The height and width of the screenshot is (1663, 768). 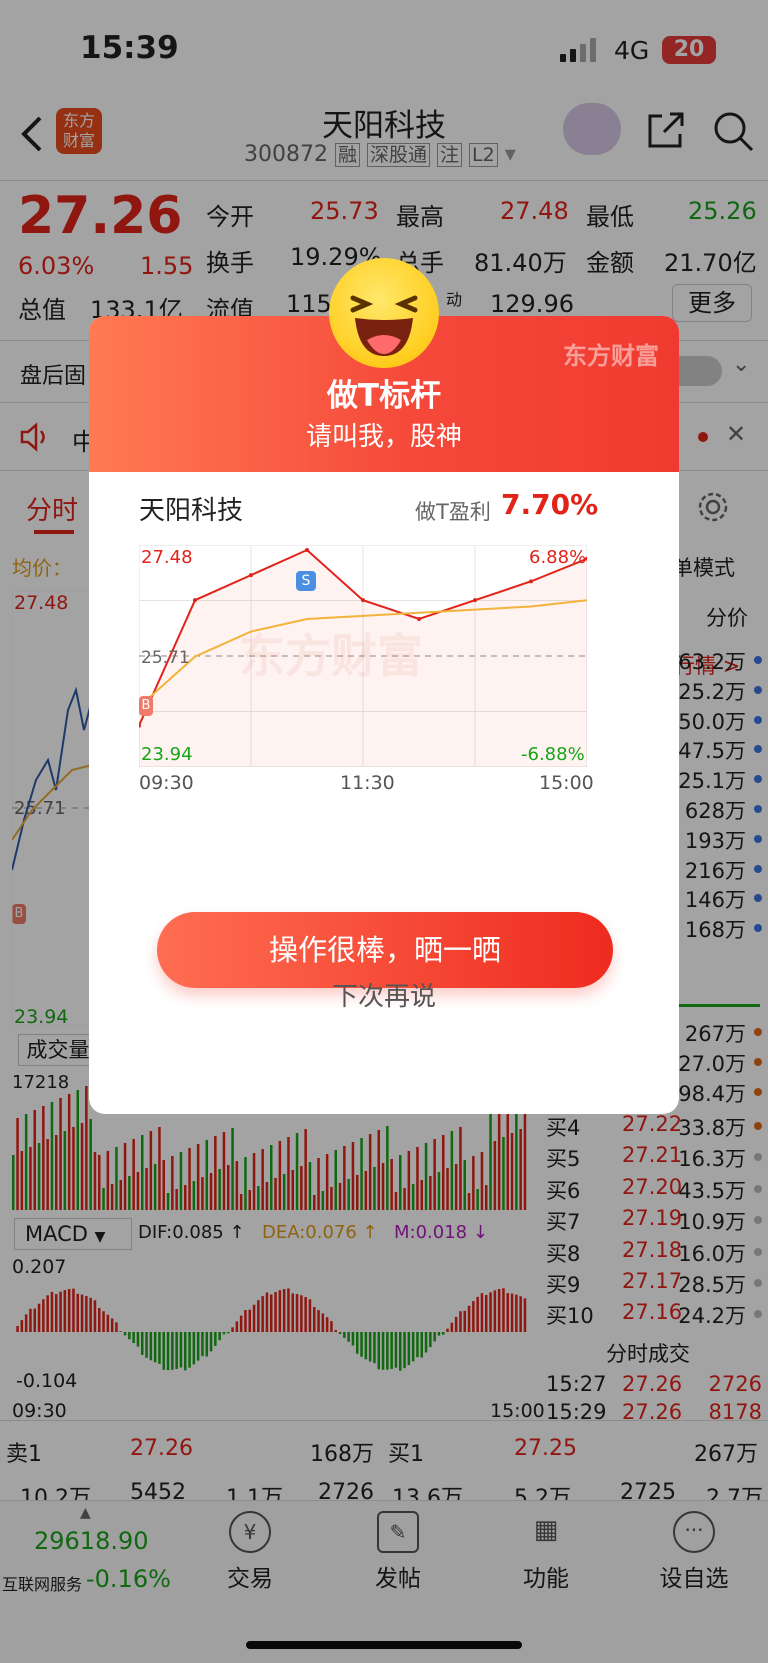 I want to click on modal-title: 做T标杆, so click(x=384, y=396).